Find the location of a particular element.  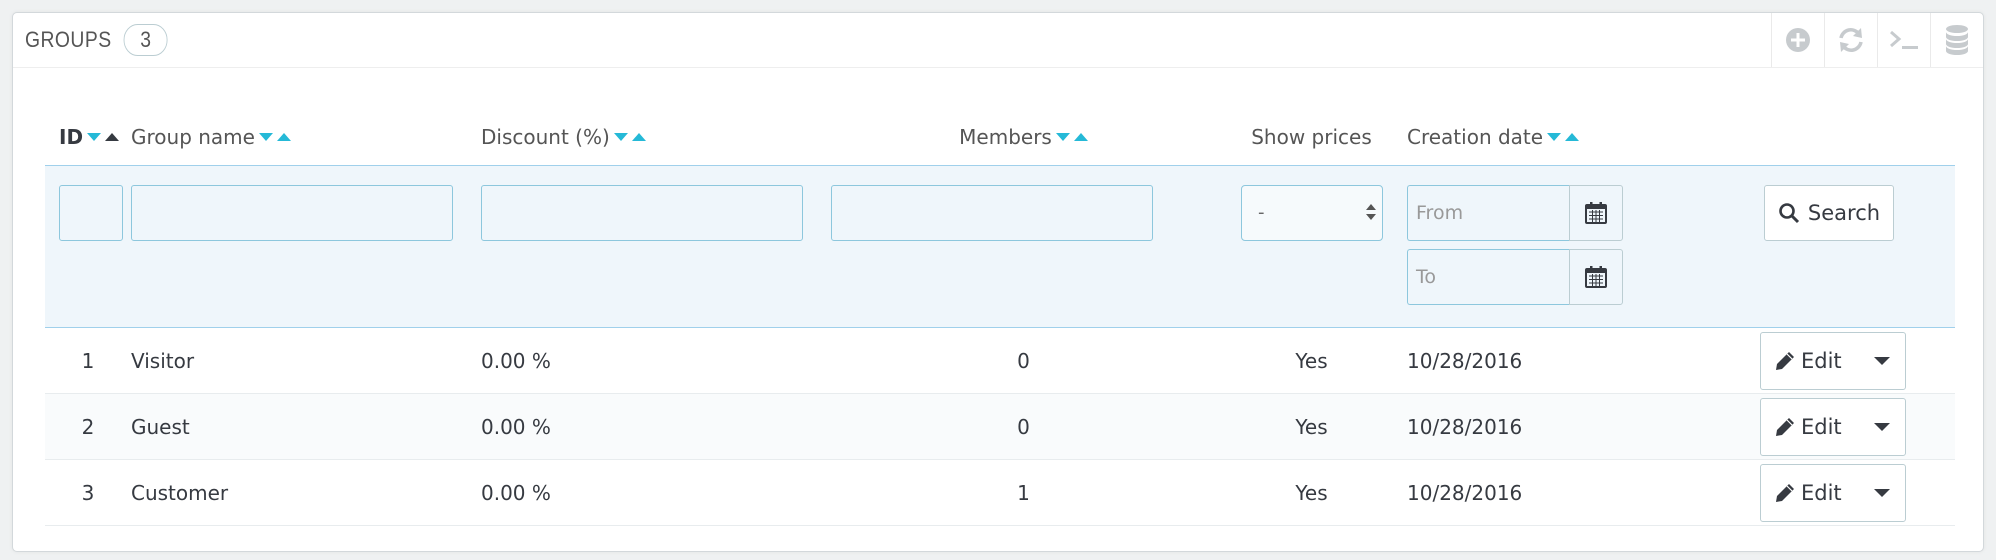

cell-members: 1 is located at coordinates (1023, 492).